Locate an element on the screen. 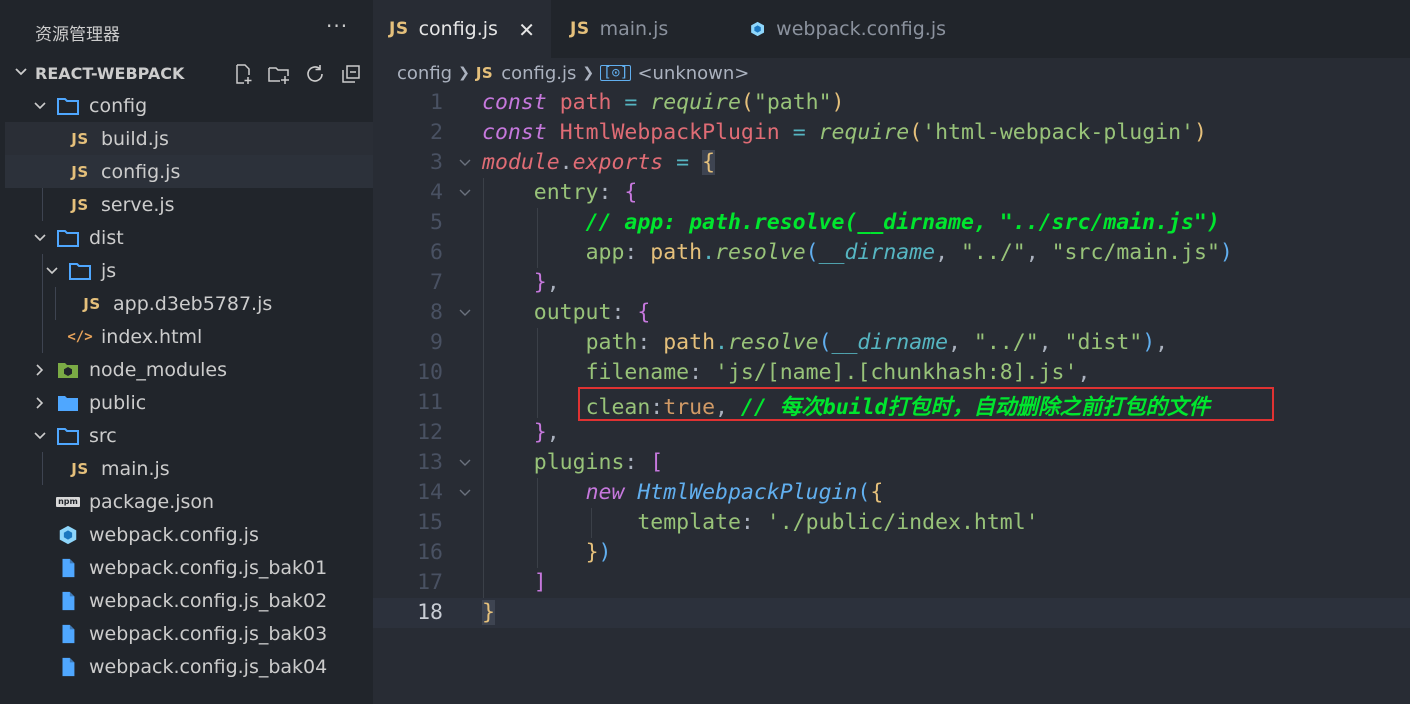 The height and width of the screenshot is (704, 1410). line-number: 10 is located at coordinates (430, 372).